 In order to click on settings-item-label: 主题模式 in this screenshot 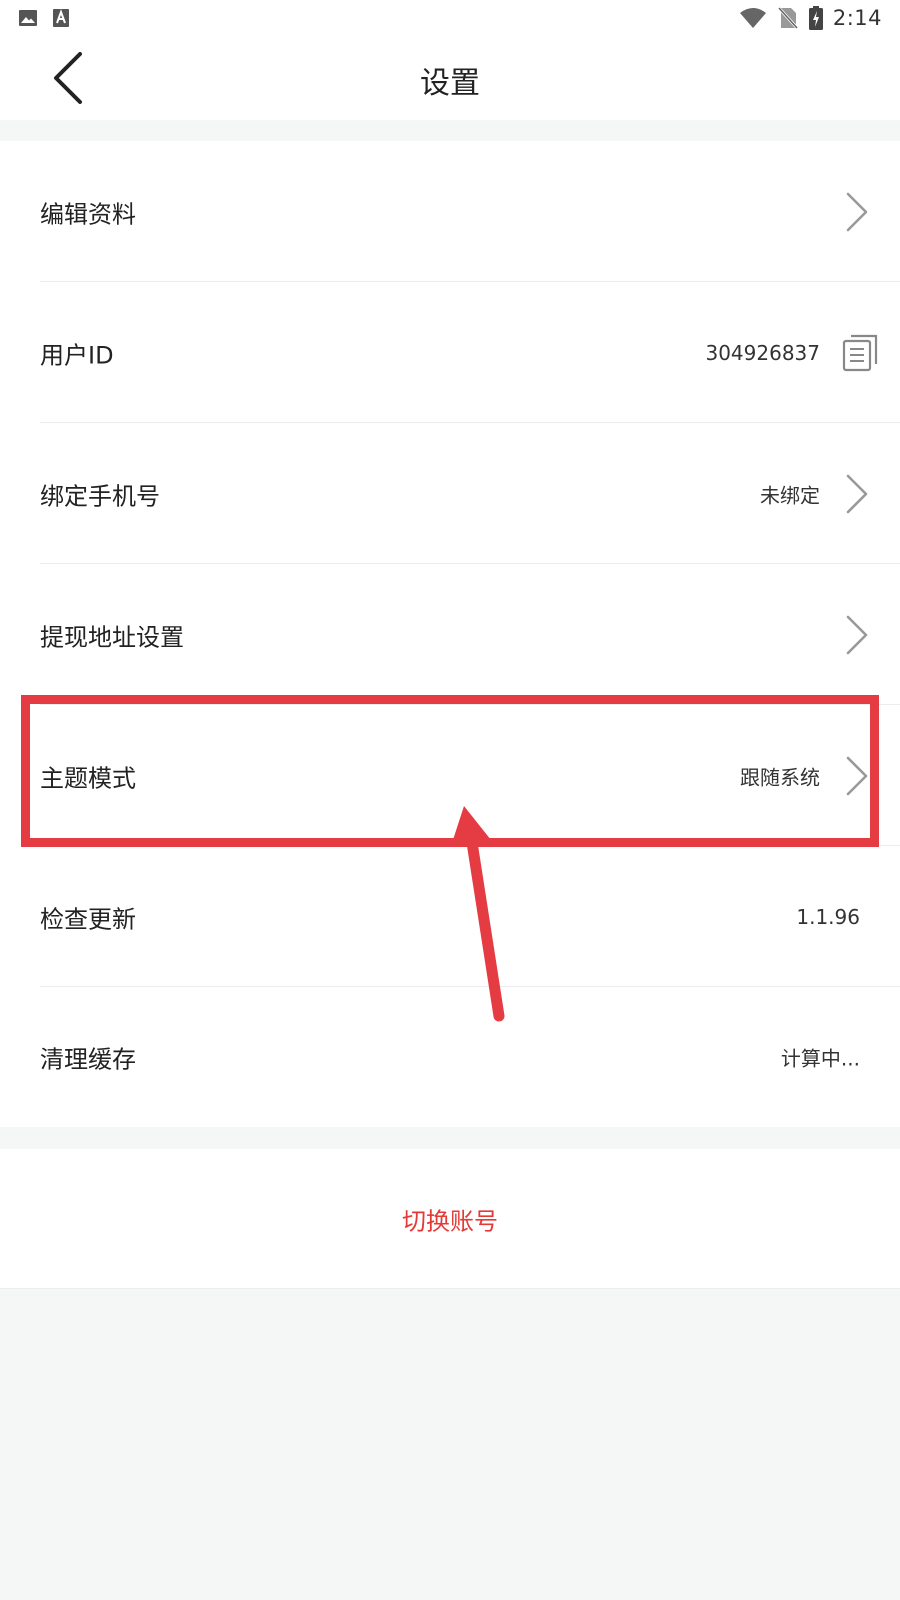, I will do `click(88, 778)`.